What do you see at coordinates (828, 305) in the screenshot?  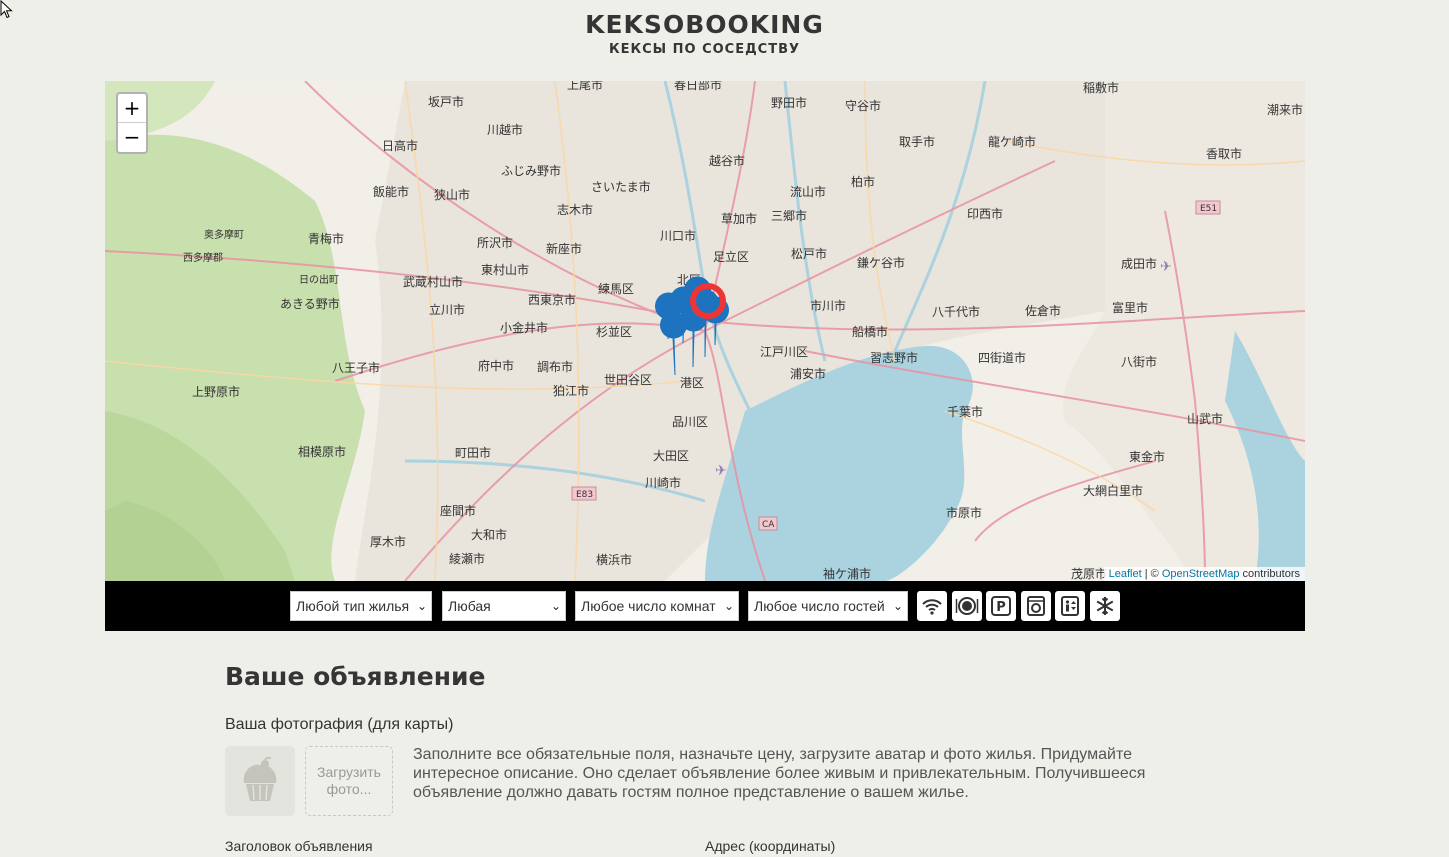 I see `map-label: 市川市` at bounding box center [828, 305].